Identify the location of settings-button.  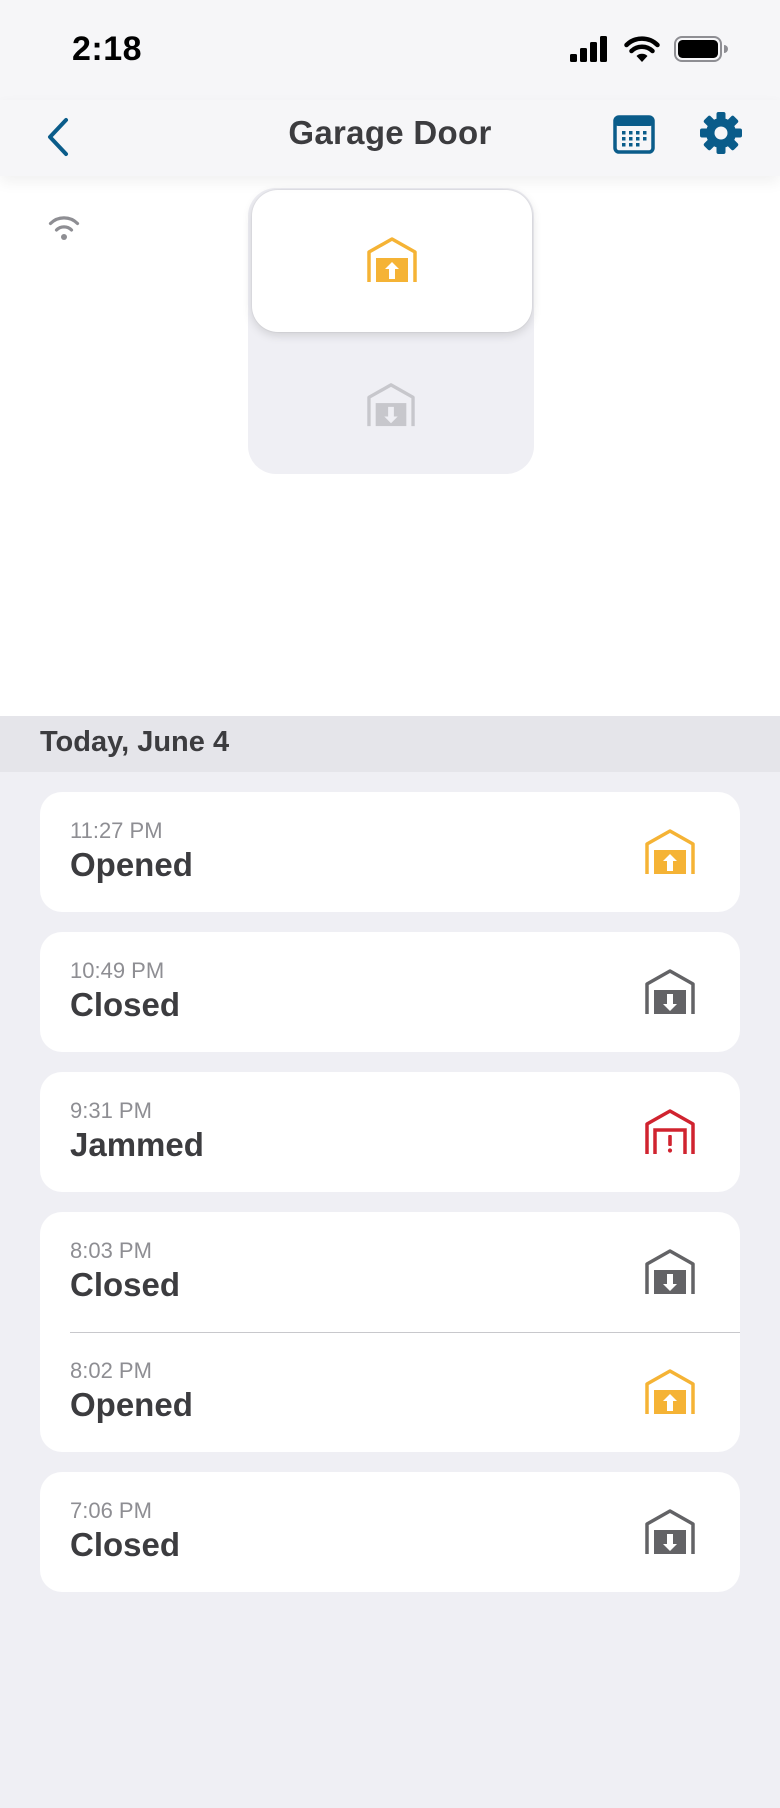
(721, 133).